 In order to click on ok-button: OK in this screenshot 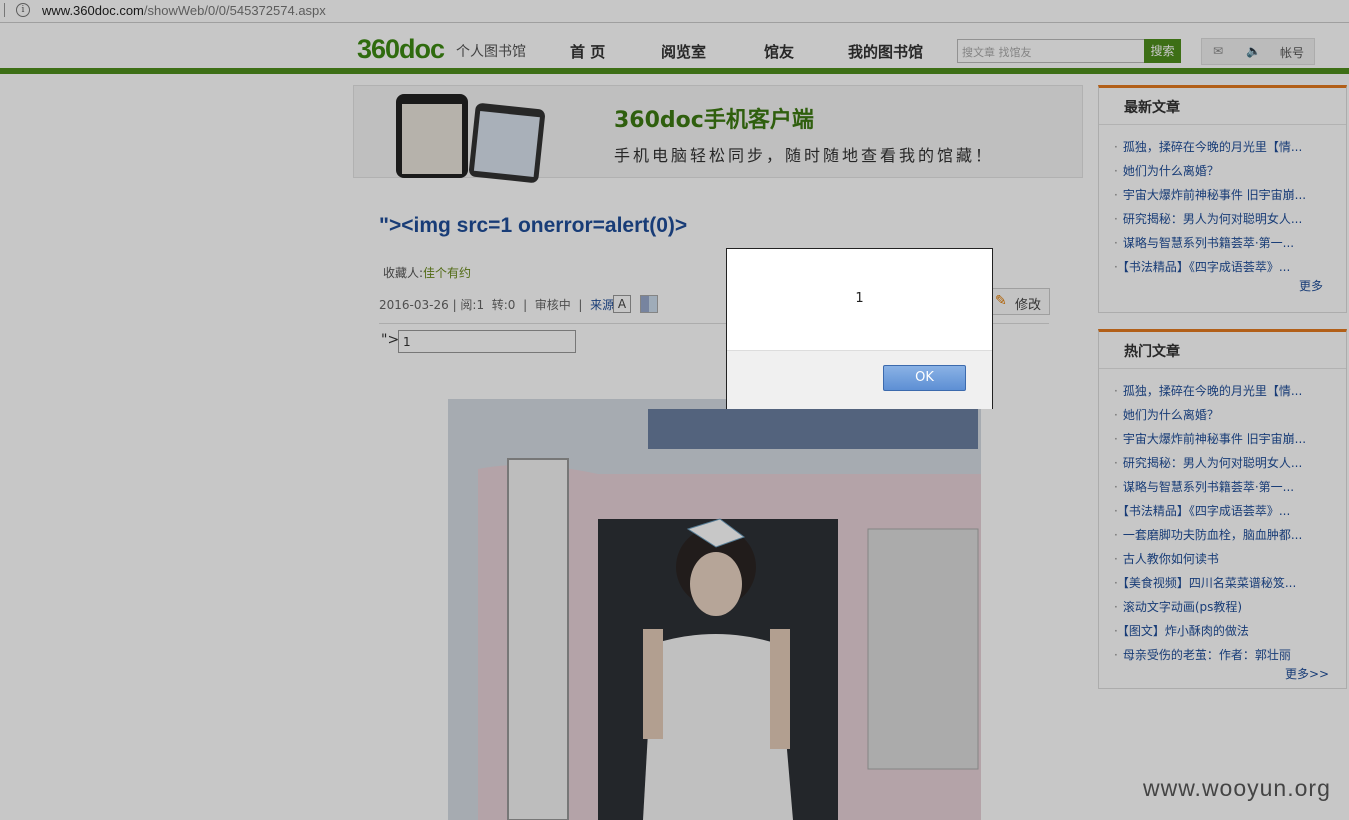, I will do `click(924, 378)`.